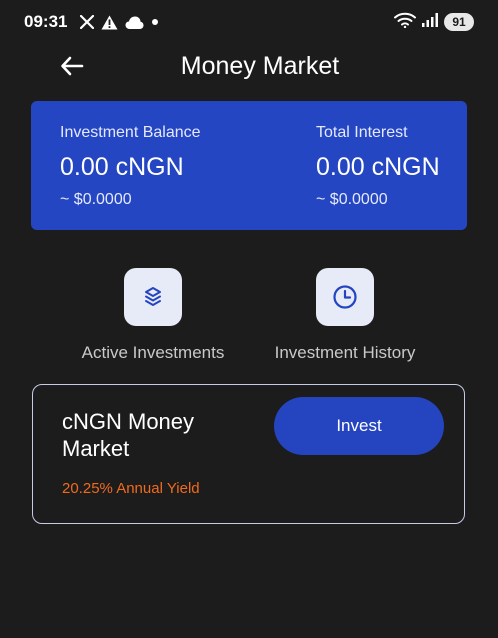 This screenshot has width=498, height=638. What do you see at coordinates (405, 22) in the screenshot?
I see `wifi-icon` at bounding box center [405, 22].